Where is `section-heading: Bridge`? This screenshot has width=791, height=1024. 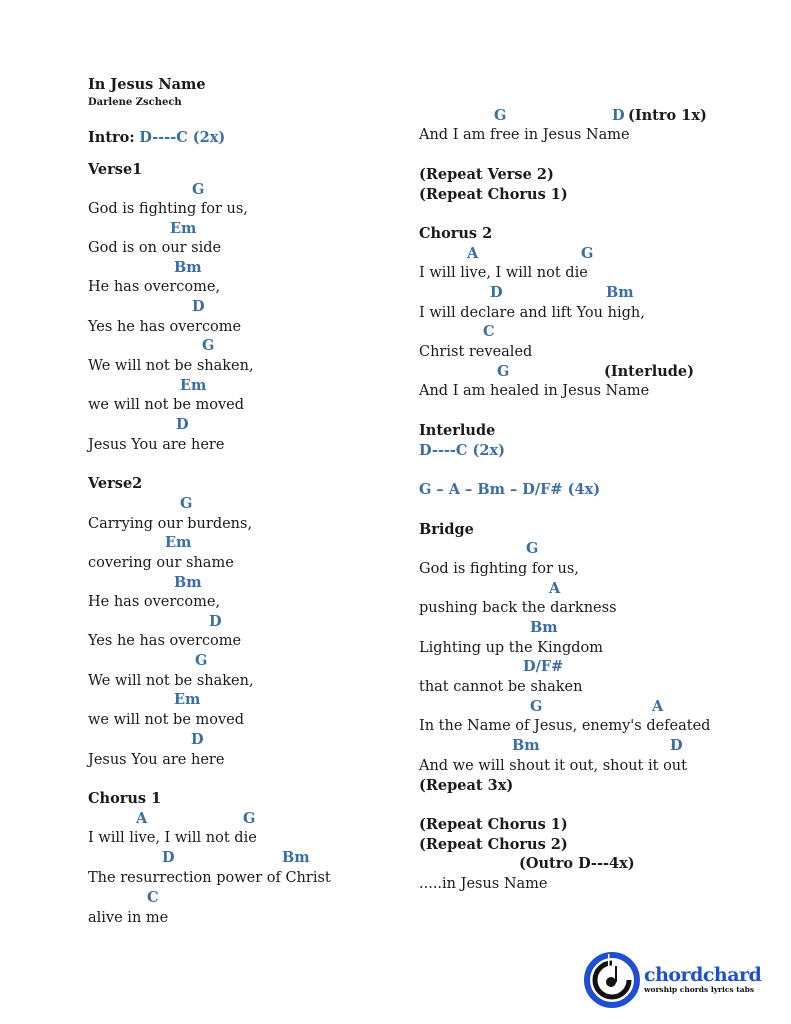 section-heading: Bridge is located at coordinates (446, 529).